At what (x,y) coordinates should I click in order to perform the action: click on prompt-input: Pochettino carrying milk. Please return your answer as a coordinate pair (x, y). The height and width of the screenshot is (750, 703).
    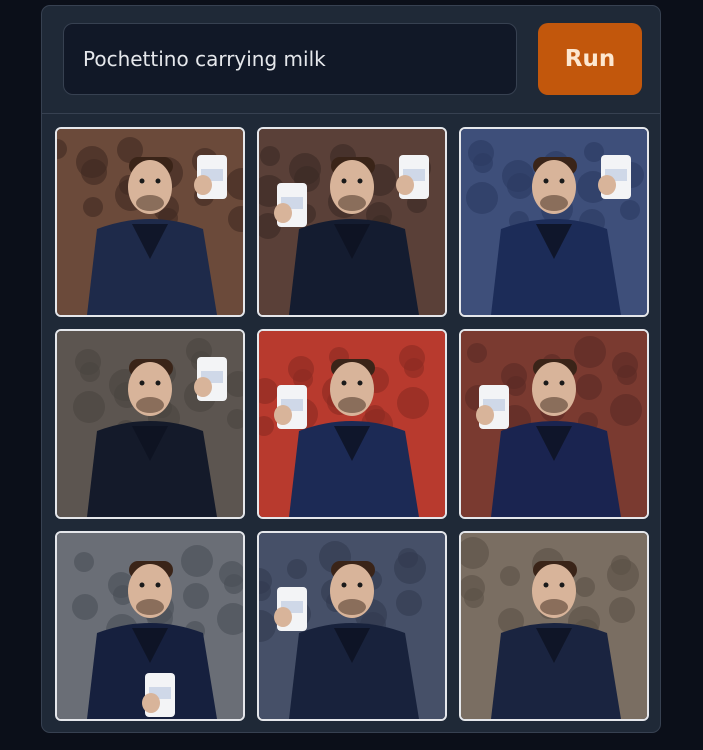
    Looking at the image, I should click on (290, 59).